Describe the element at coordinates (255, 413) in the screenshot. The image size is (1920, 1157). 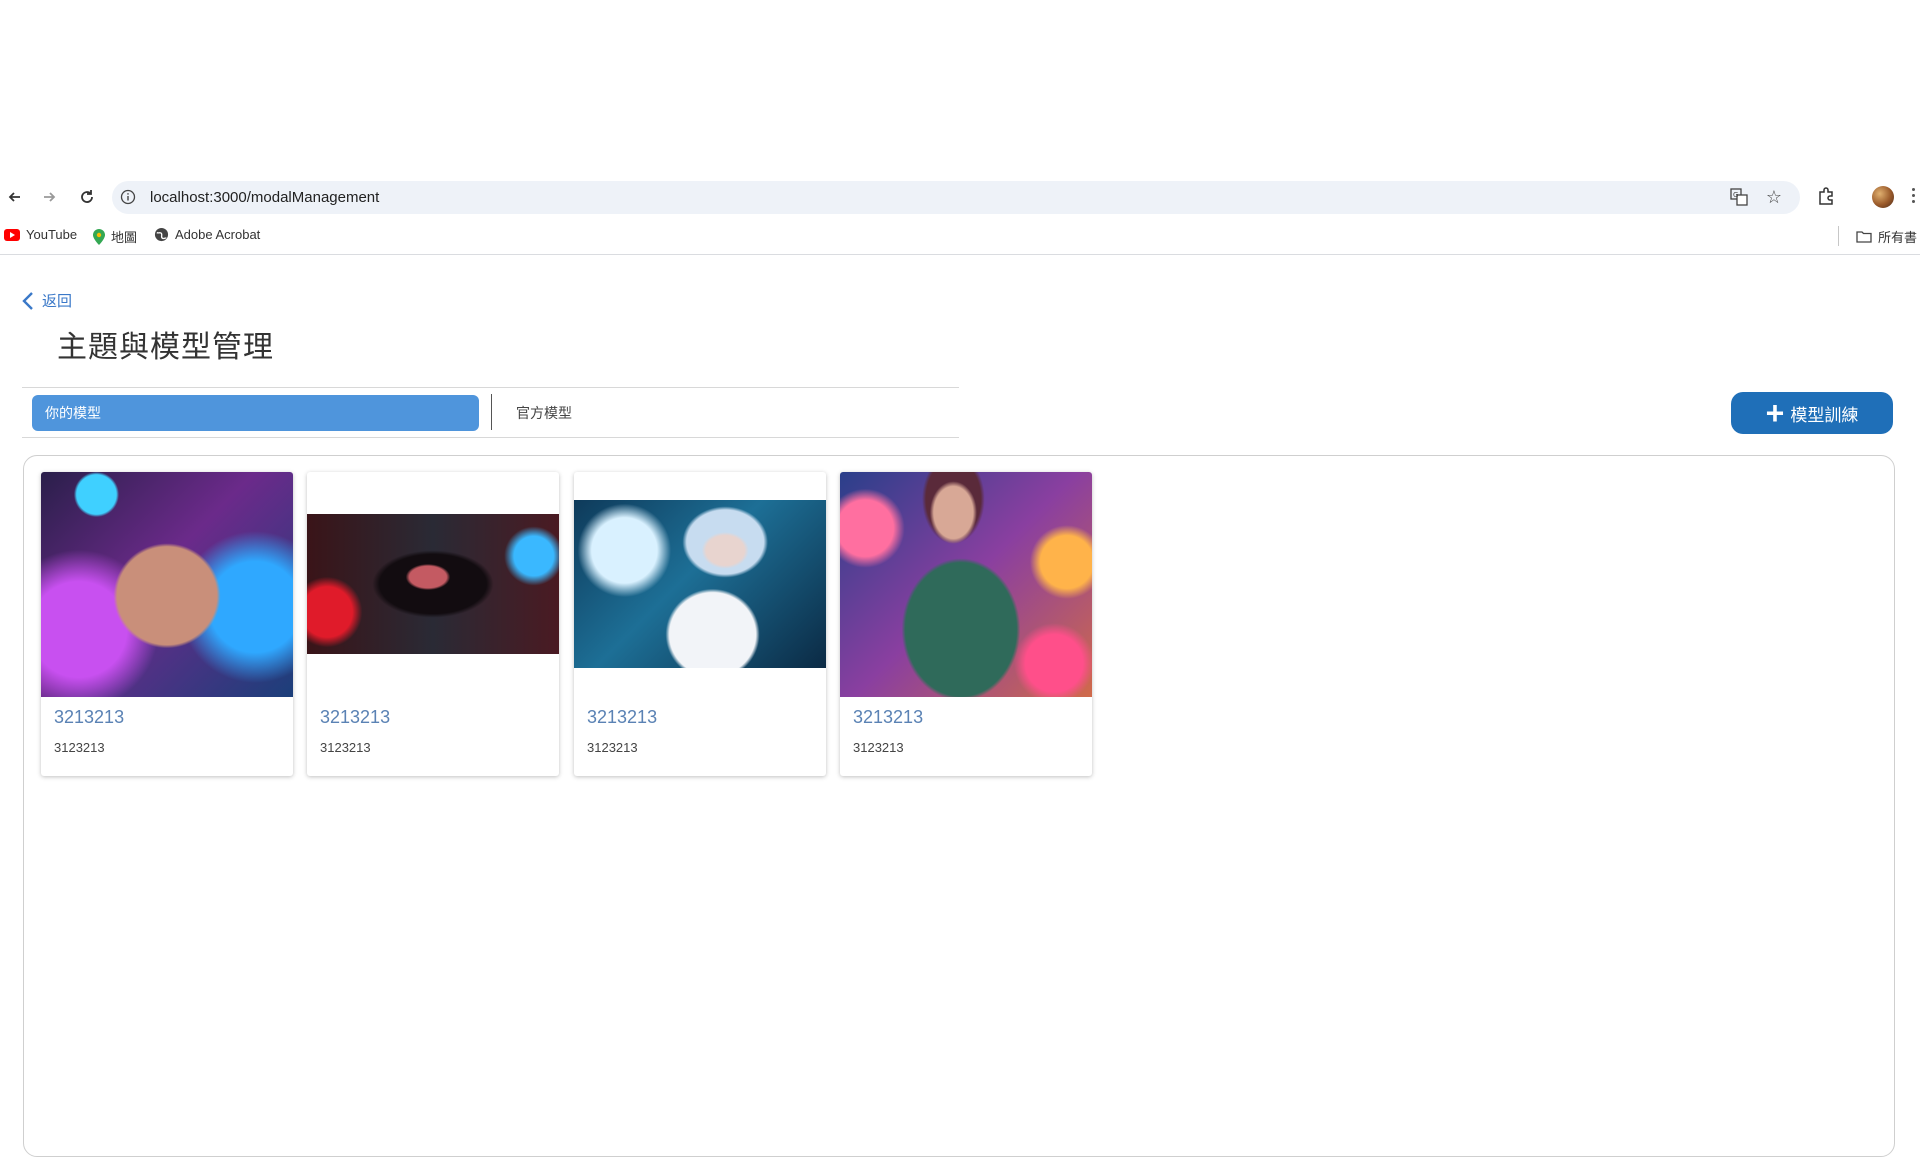
I see `tab-your-models: 你的模型` at that location.